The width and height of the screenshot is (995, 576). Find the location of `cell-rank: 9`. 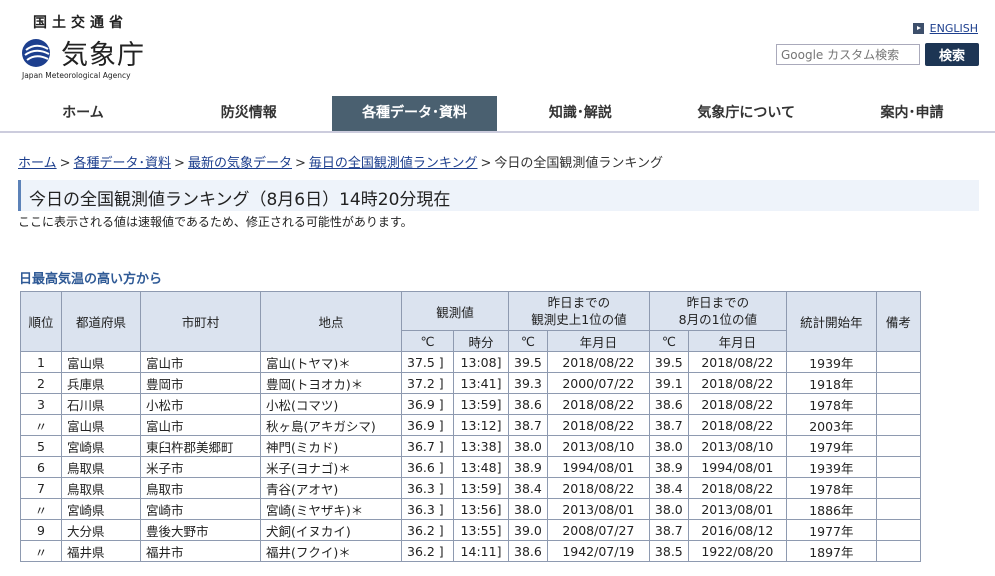

cell-rank: 9 is located at coordinates (41, 530).